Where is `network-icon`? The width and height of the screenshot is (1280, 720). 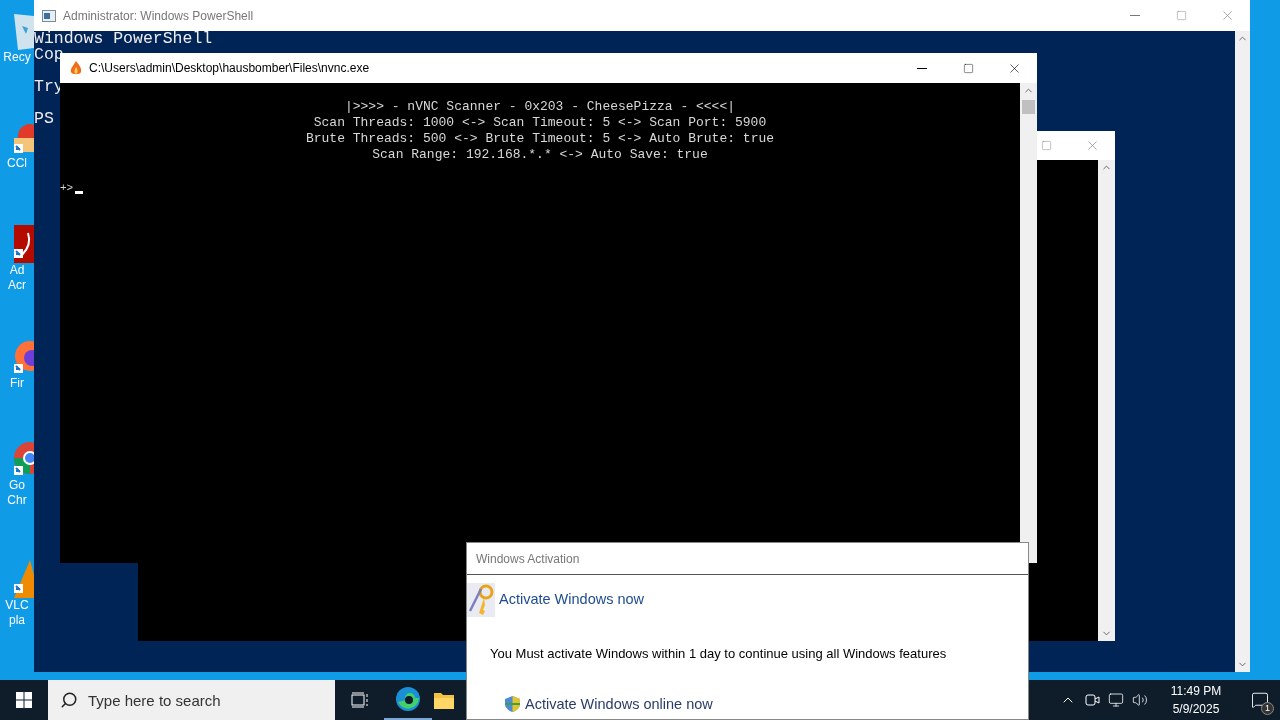
network-icon is located at coordinates (1116, 700).